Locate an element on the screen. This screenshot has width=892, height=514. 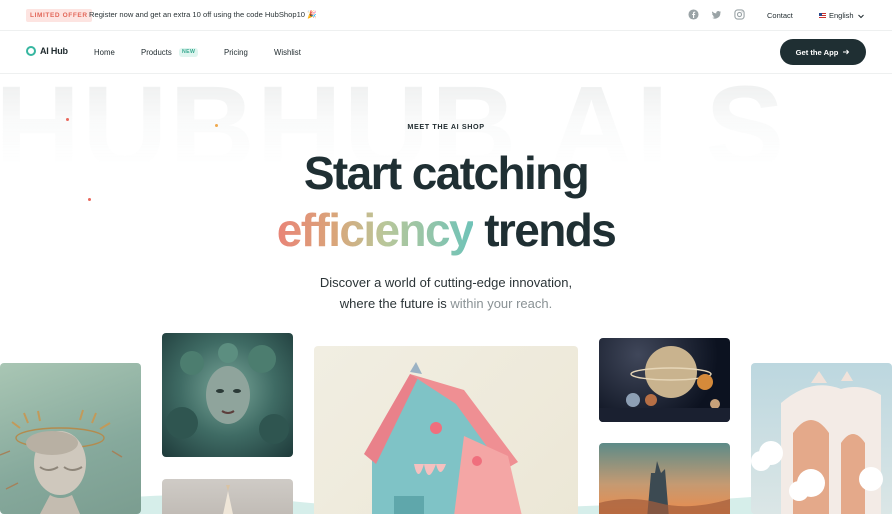
planets-image is located at coordinates (664, 380).